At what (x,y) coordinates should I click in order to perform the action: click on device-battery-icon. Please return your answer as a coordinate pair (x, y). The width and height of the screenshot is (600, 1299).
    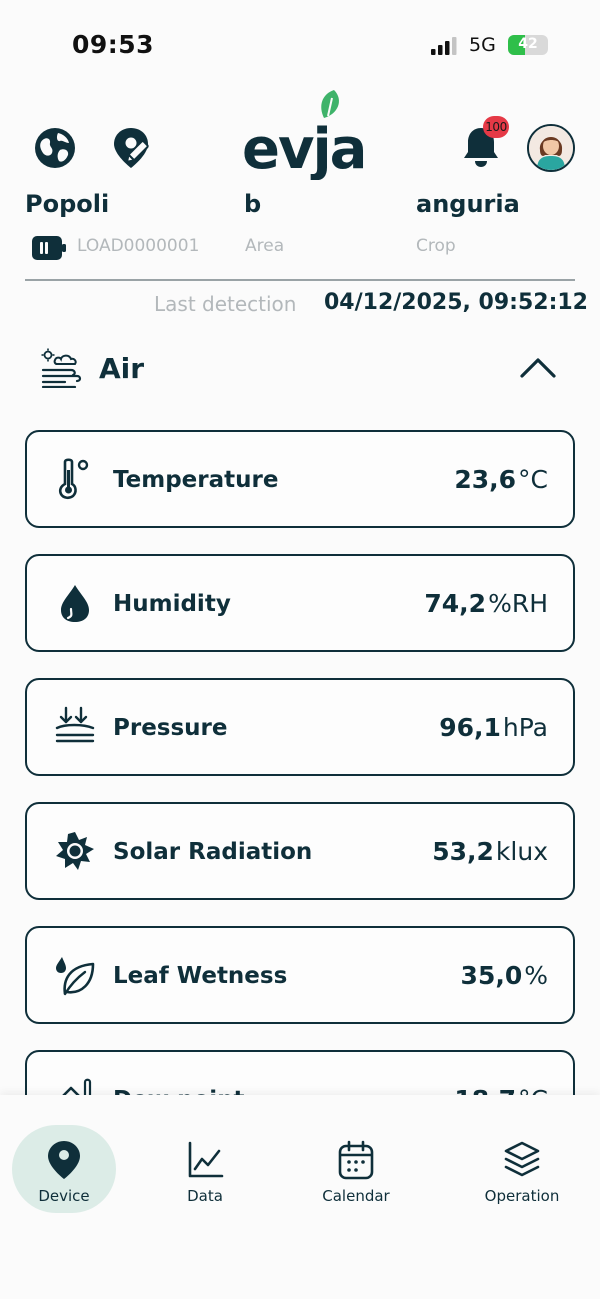
    Looking at the image, I should click on (49, 248).